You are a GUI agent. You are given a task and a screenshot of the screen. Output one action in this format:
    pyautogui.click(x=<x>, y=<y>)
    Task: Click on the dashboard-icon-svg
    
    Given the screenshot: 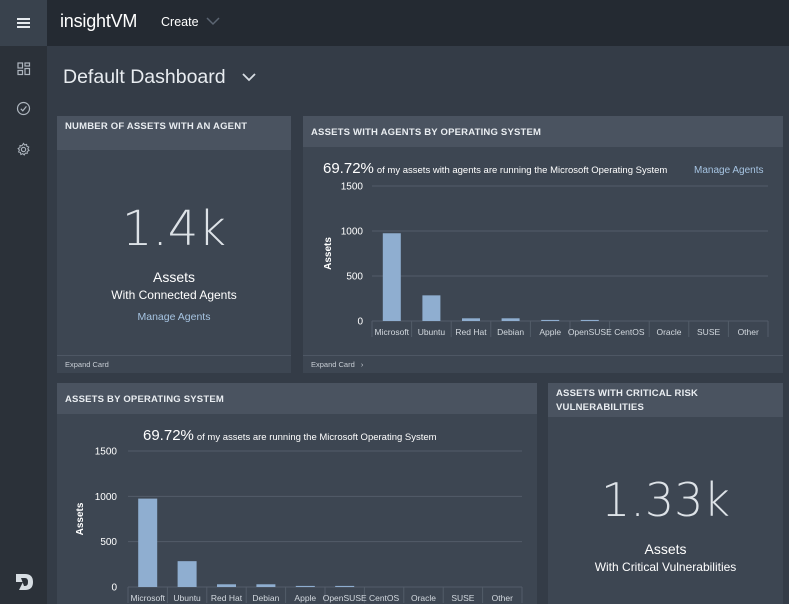 What is the action you would take?
    pyautogui.click(x=23, y=68)
    